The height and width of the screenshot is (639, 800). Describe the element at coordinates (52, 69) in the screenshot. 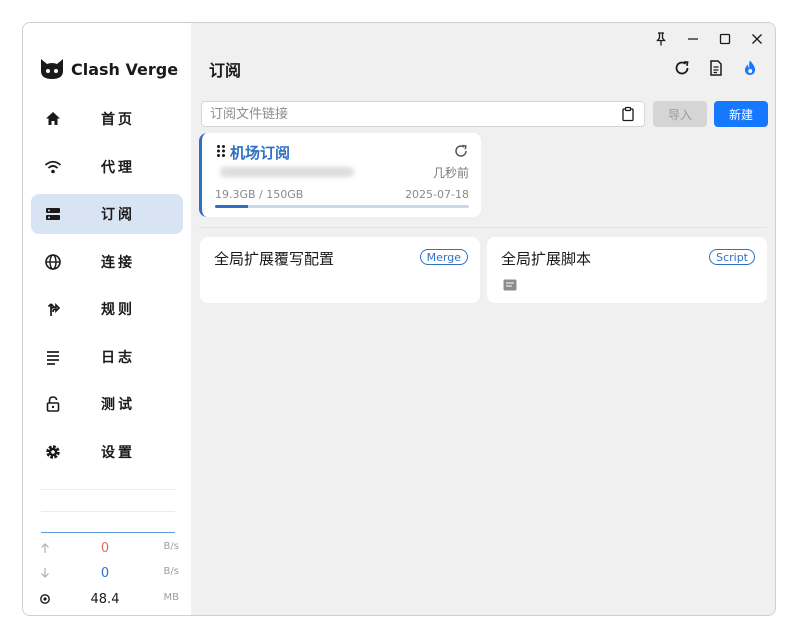

I see `cat-logo-icon` at that location.